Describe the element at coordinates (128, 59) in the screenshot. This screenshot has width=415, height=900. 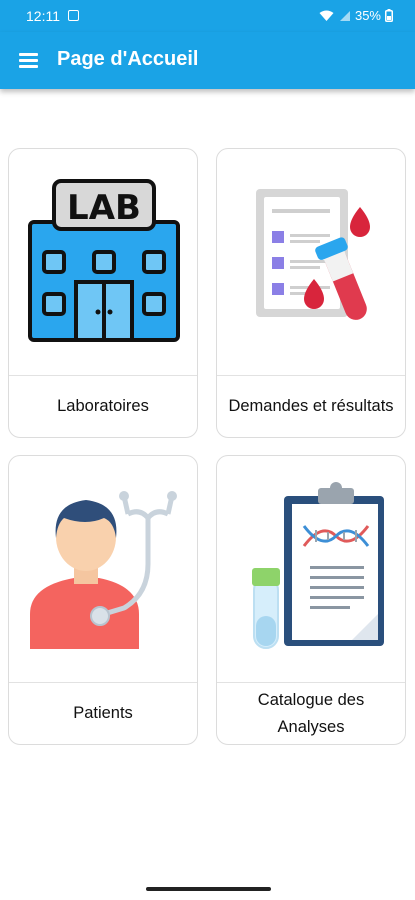
I see `page-title: Page d'Accueil` at that location.